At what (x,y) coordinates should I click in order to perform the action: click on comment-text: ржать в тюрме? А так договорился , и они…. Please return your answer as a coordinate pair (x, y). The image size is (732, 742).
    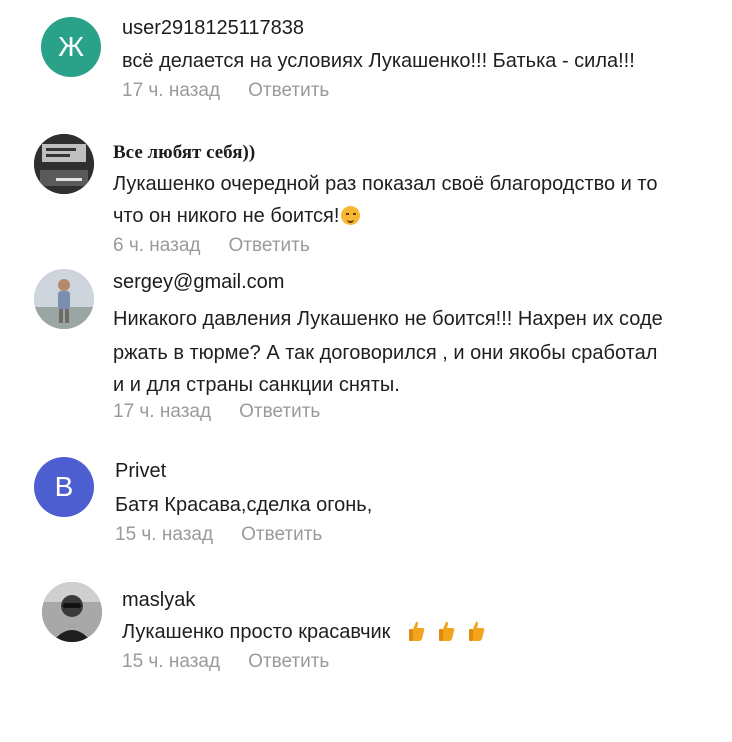
    Looking at the image, I should click on (385, 353).